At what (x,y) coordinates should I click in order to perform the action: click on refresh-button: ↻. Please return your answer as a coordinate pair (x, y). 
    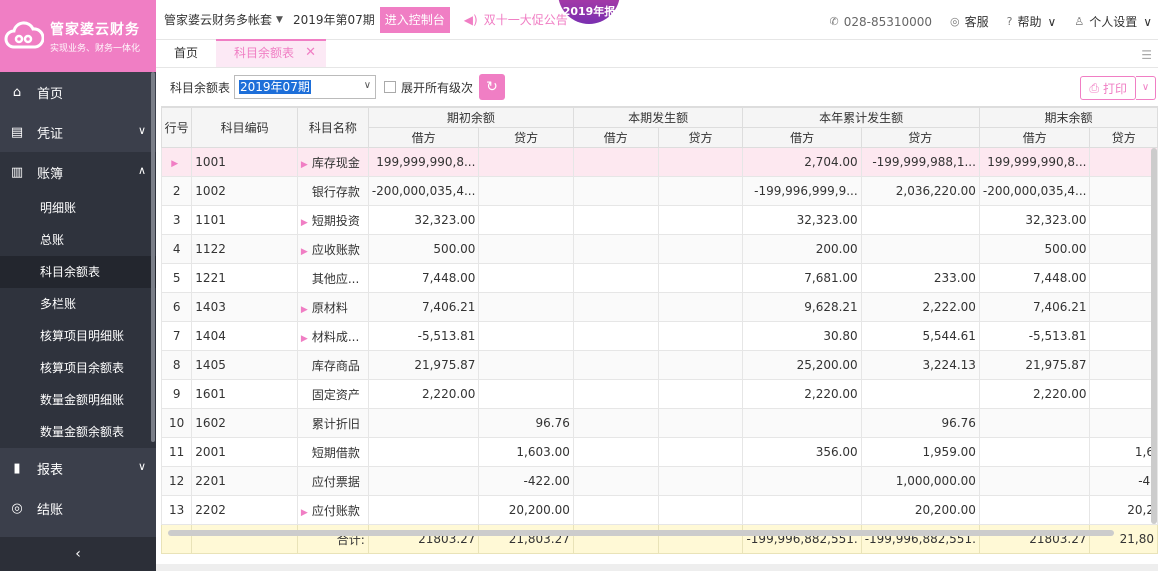
    Looking at the image, I should click on (492, 87).